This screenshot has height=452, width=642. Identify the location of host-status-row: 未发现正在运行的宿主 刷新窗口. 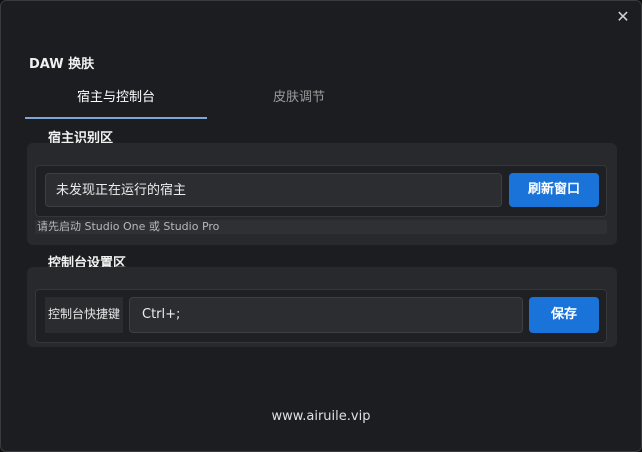
(321, 191).